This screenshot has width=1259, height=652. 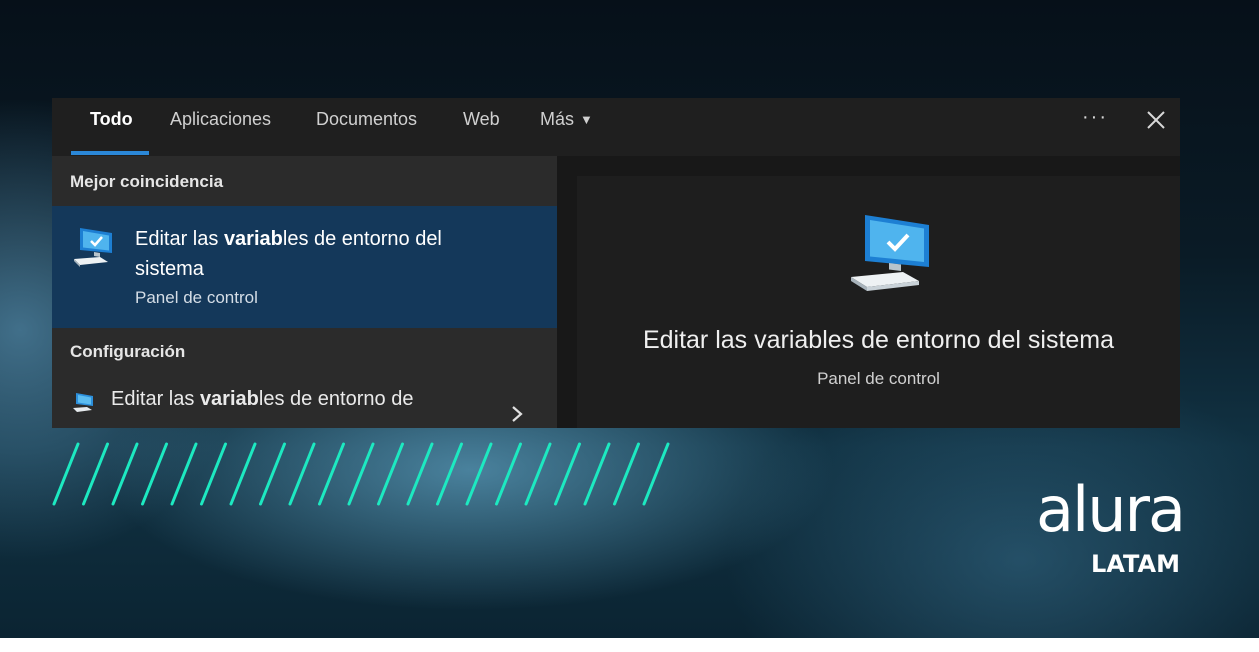 I want to click on tab-aplicaciones: Aplicaciones, so click(x=220, y=119).